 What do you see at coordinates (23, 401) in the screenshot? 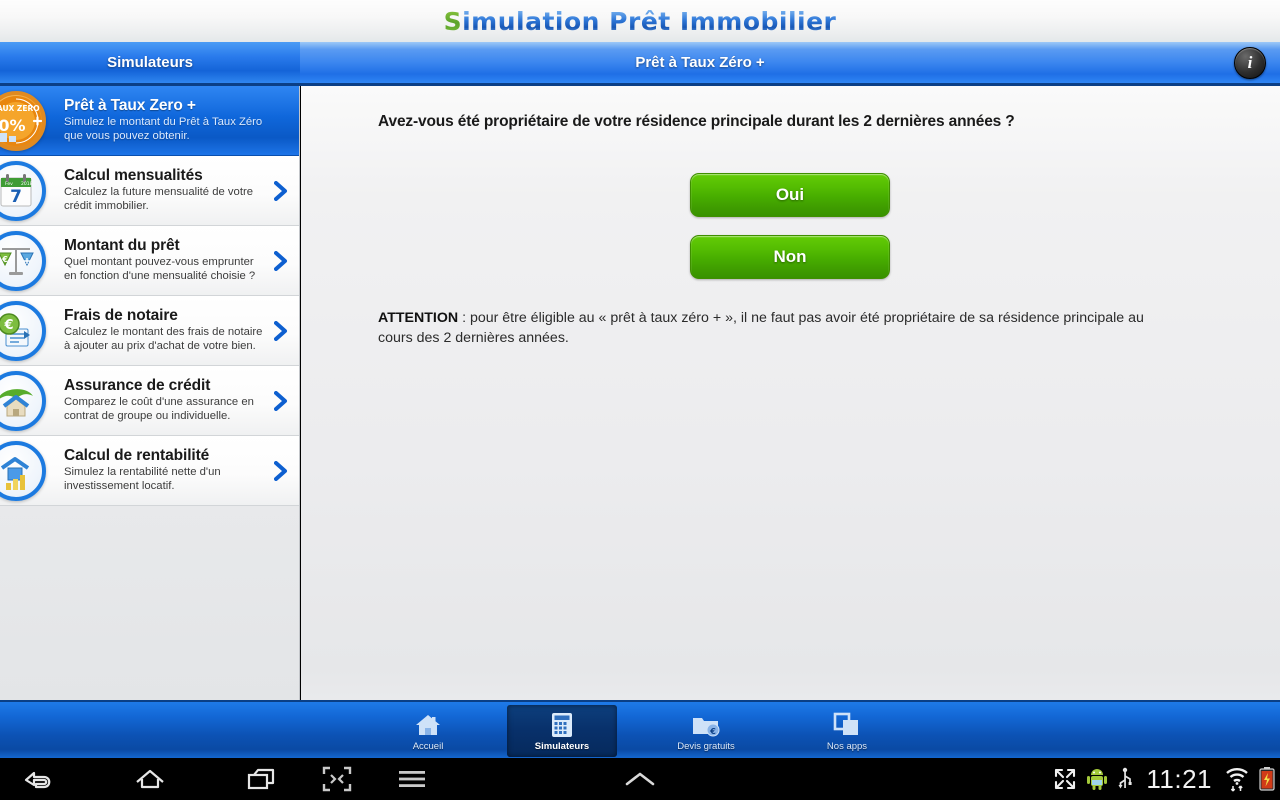
I see `umbrella-house-icon` at bounding box center [23, 401].